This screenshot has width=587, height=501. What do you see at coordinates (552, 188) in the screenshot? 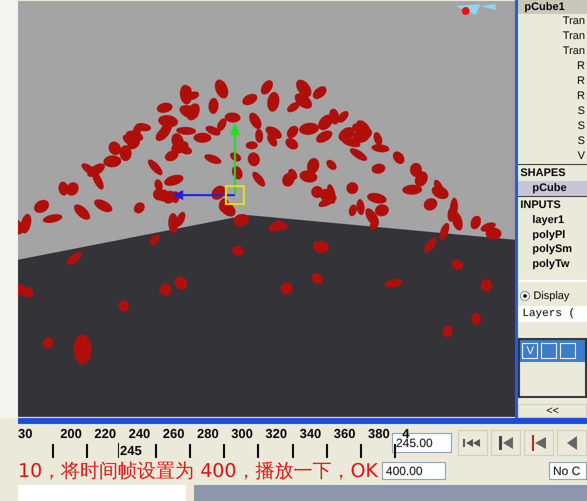
I see `shape-node: pCube` at bounding box center [552, 188].